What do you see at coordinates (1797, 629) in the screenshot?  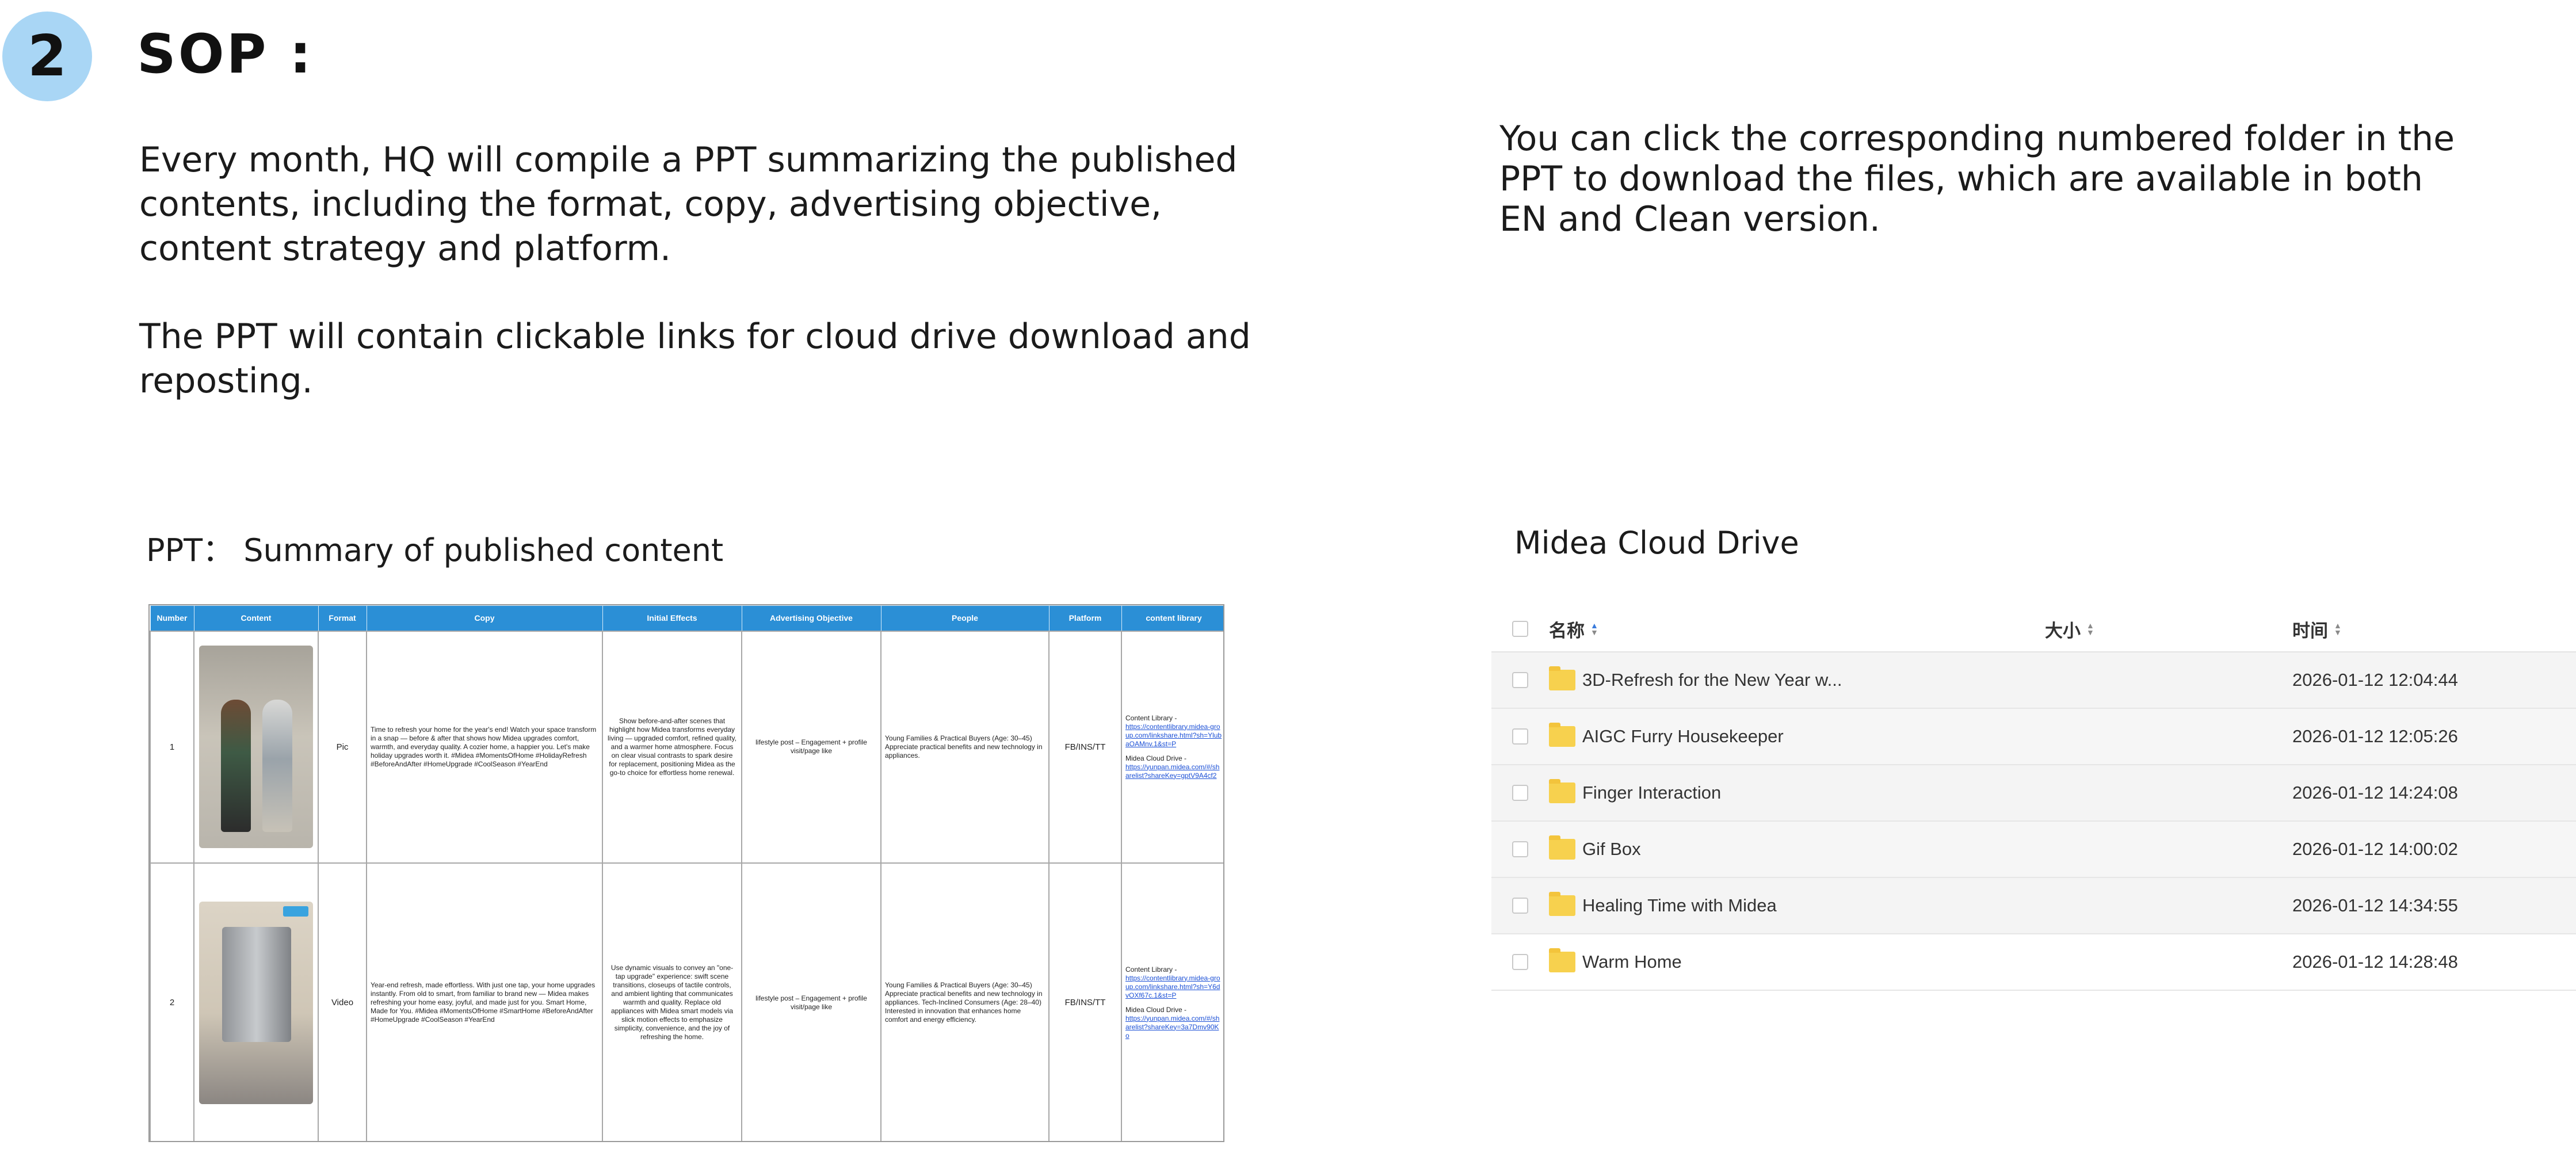 I see `name-column-header: 名称 ▲ ▼` at bounding box center [1797, 629].